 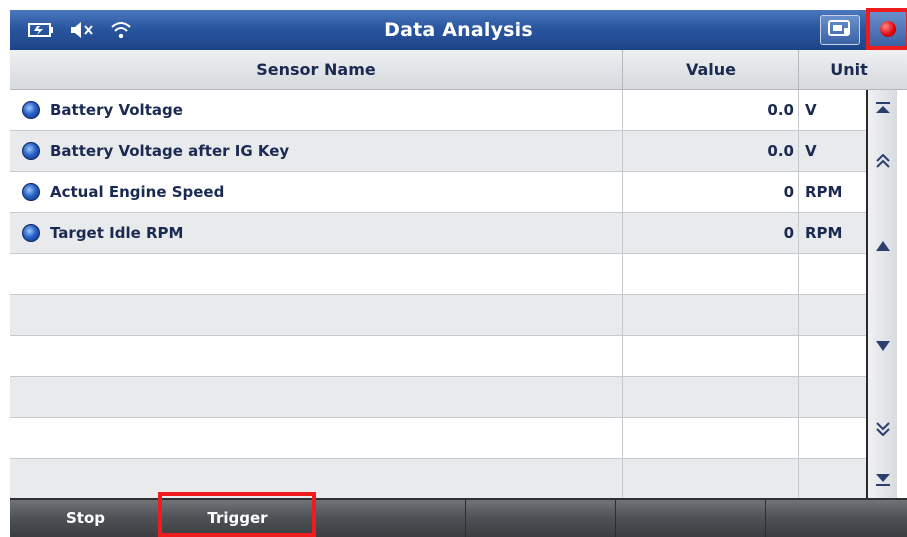 What do you see at coordinates (441, 233) in the screenshot?
I see `table-row: Target Idle RPM 0 RPM` at bounding box center [441, 233].